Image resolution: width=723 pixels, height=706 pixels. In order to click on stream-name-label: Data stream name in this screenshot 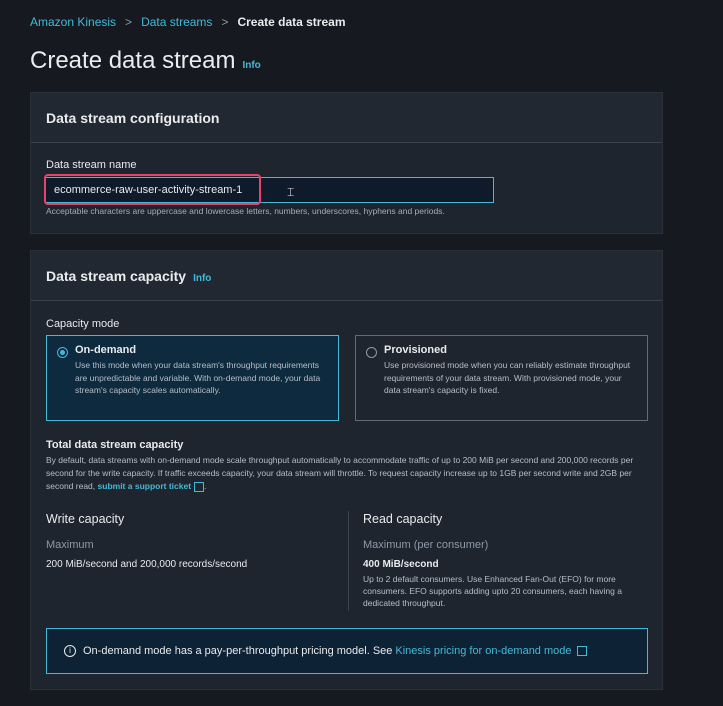, I will do `click(91, 165)`.